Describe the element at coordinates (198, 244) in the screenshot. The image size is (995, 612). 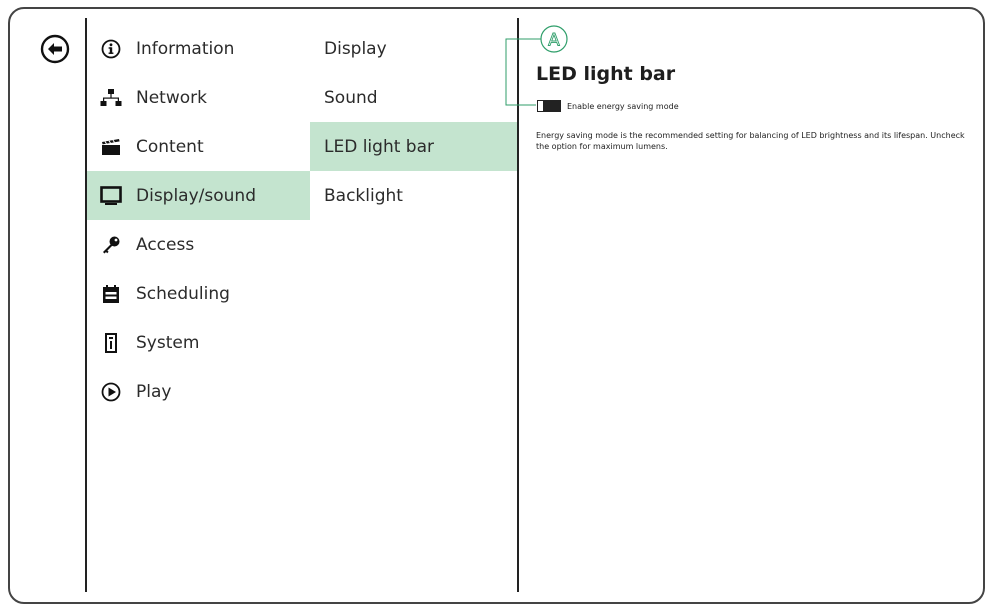
I see `menu-item-access: Access` at that location.